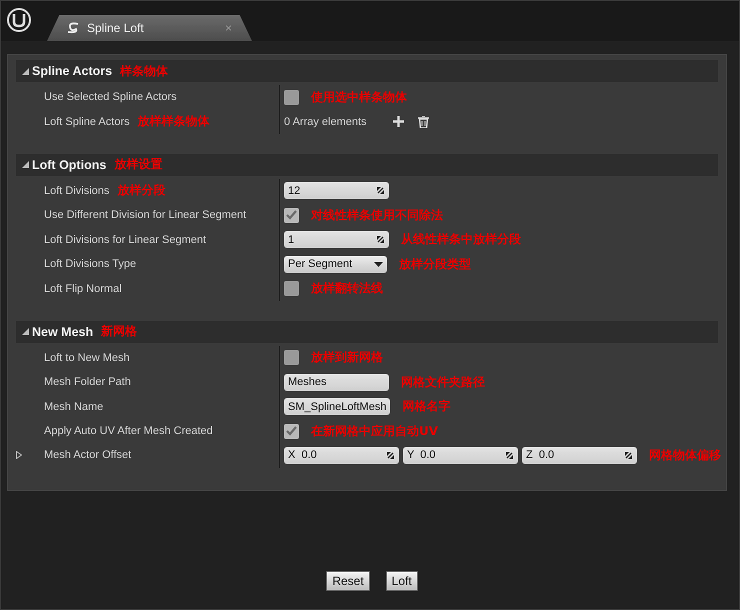  Describe the element at coordinates (149, 28) in the screenshot. I see `window-tab: Spline Loft ×` at that location.